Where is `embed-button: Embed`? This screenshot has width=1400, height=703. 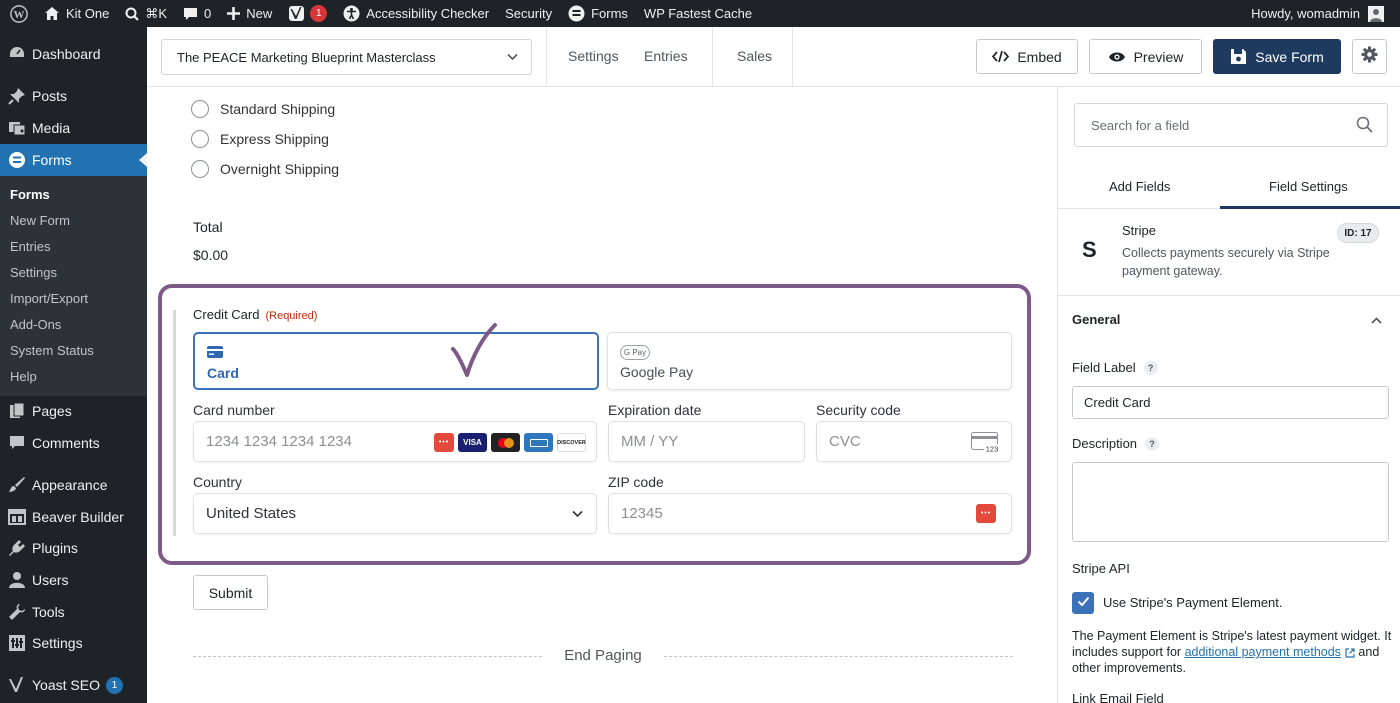
embed-button: Embed is located at coordinates (1027, 56).